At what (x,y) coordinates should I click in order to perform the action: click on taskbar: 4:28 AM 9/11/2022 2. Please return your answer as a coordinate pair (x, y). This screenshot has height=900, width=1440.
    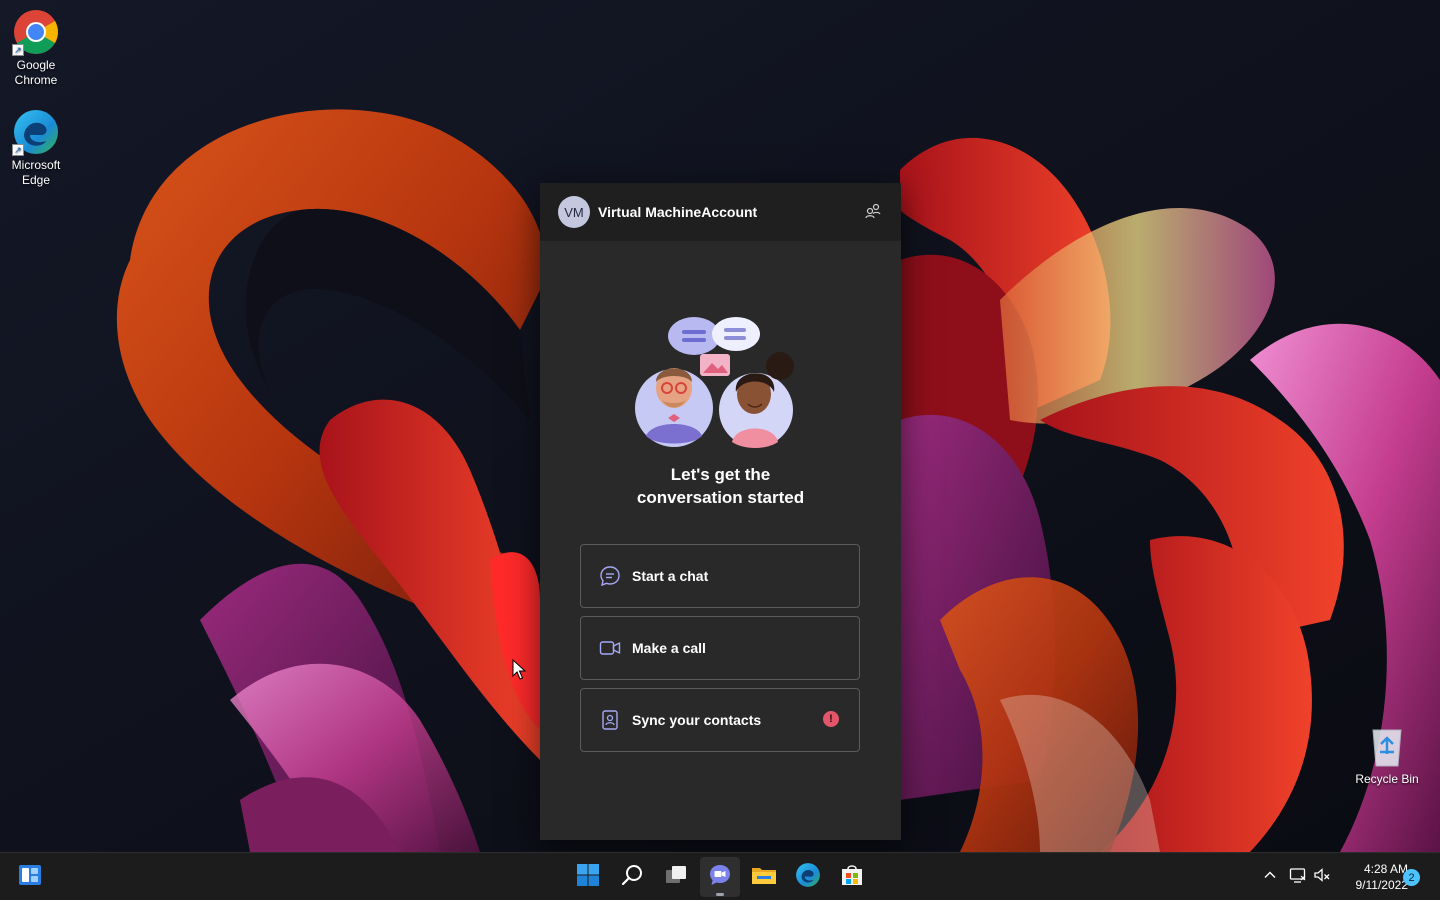
    Looking at the image, I should click on (720, 876).